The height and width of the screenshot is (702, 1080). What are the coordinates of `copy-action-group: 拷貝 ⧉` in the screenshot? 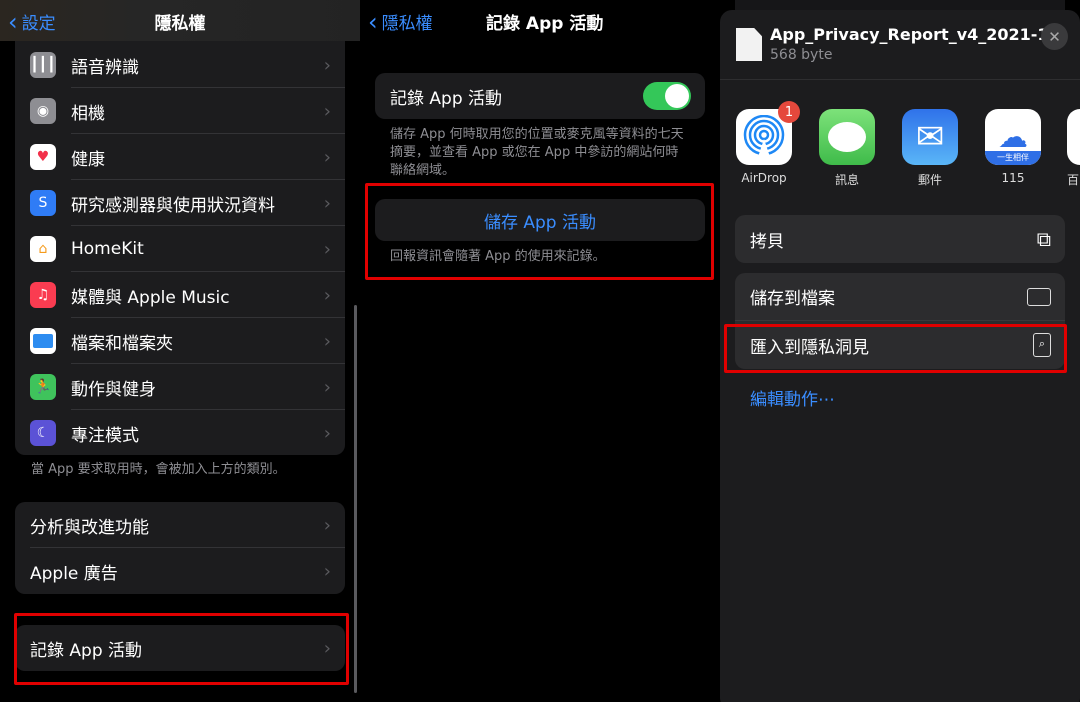 It's located at (900, 239).